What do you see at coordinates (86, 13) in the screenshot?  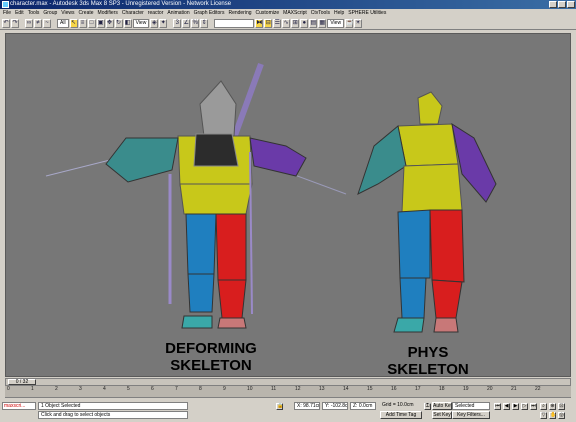 I see `menu-create: Create` at bounding box center [86, 13].